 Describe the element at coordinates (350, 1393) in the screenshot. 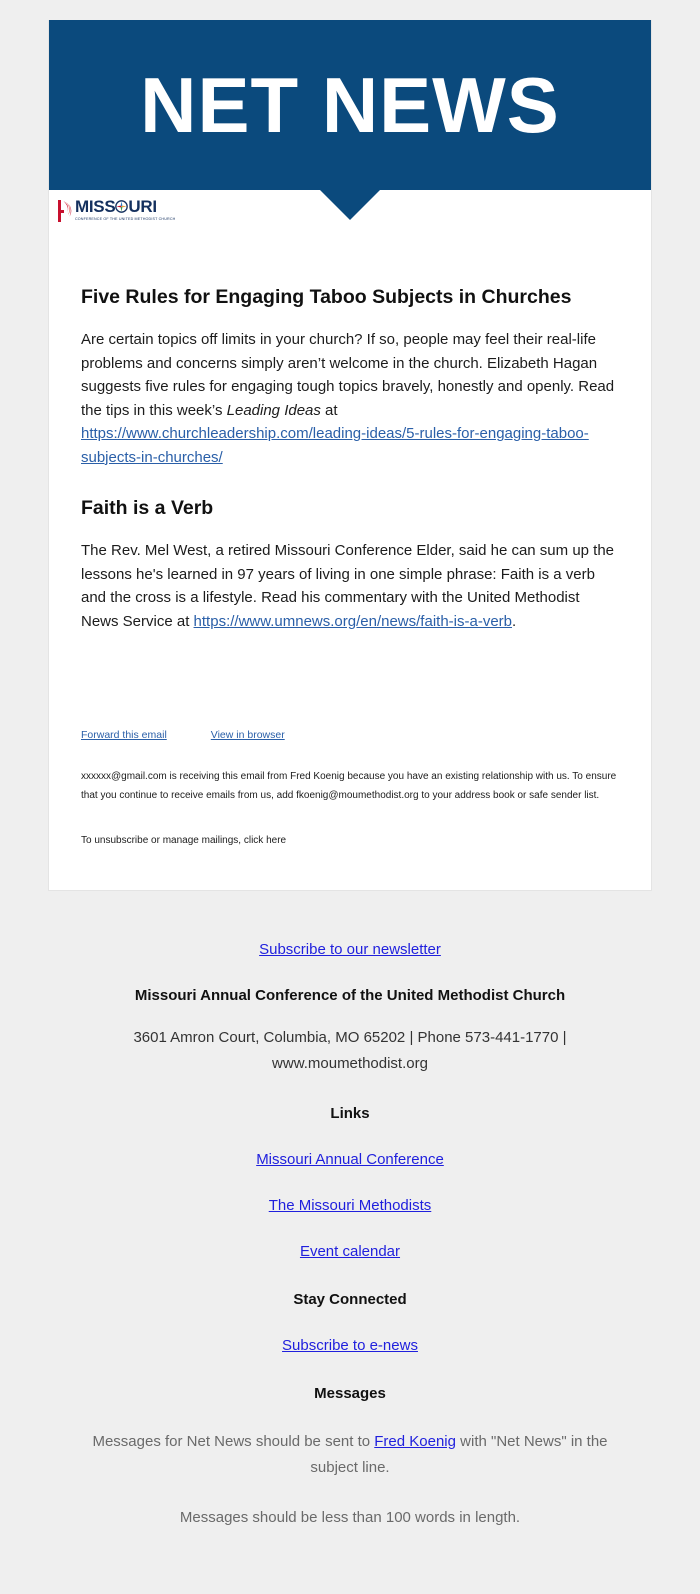

I see `footer-messages-heading: Messages` at that location.